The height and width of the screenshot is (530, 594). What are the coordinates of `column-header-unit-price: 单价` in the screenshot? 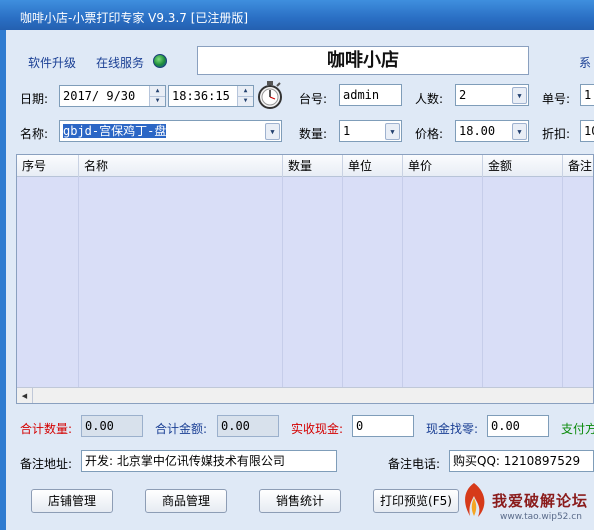 It's located at (443, 166).